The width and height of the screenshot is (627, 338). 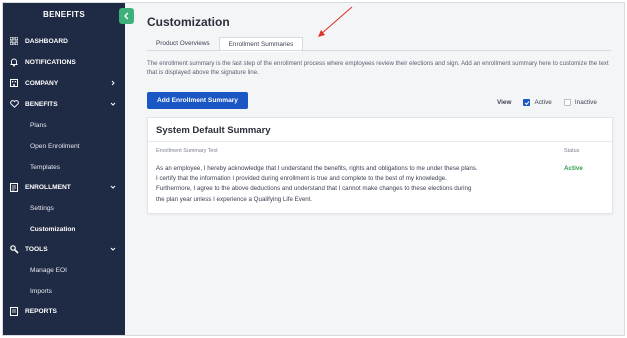 I want to click on bell-icon, so click(x=14, y=62).